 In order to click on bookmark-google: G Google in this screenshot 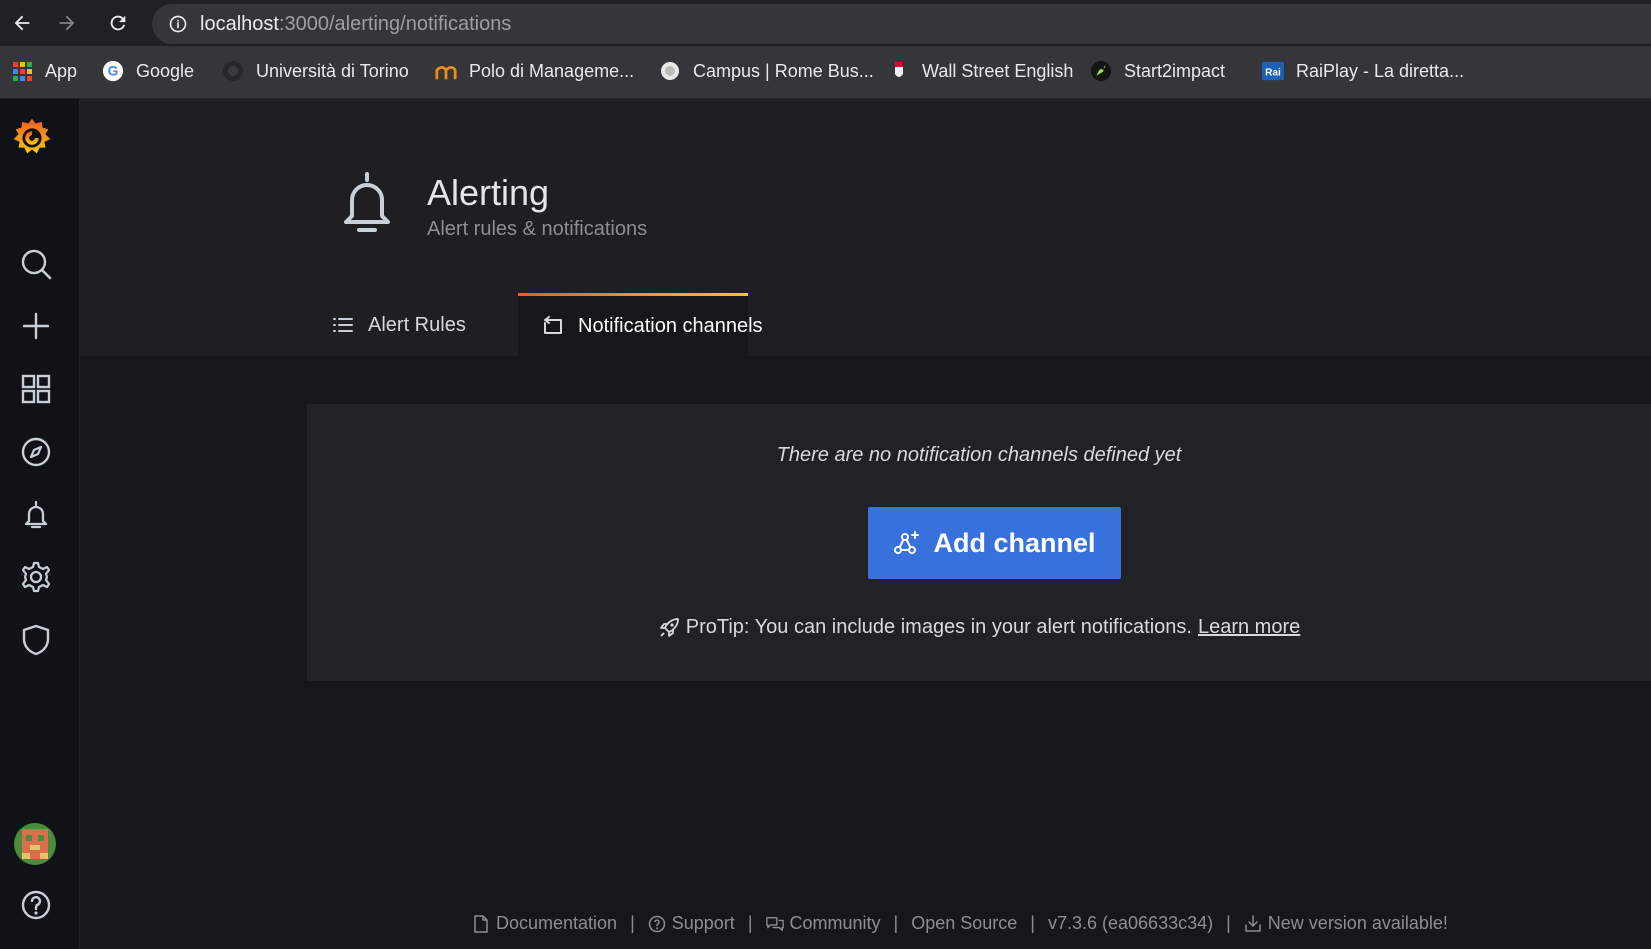, I will do `click(148, 71)`.